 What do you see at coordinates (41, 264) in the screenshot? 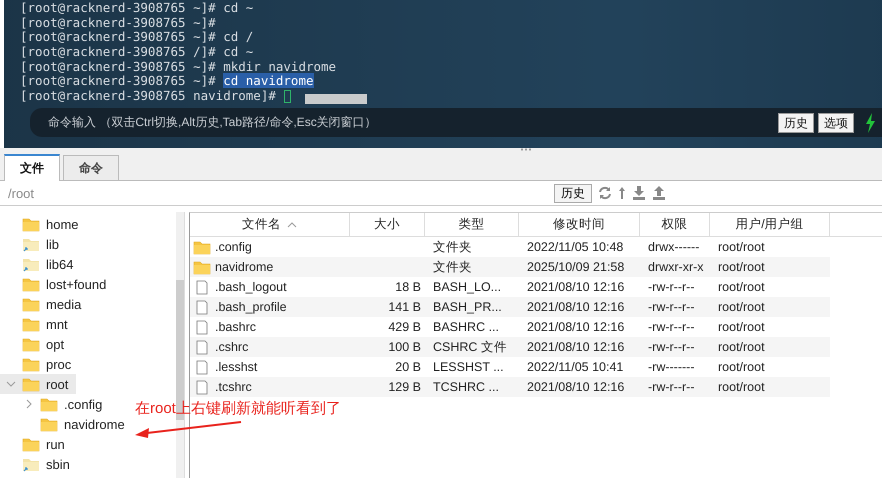
I see `tree-item: lib64` at bounding box center [41, 264].